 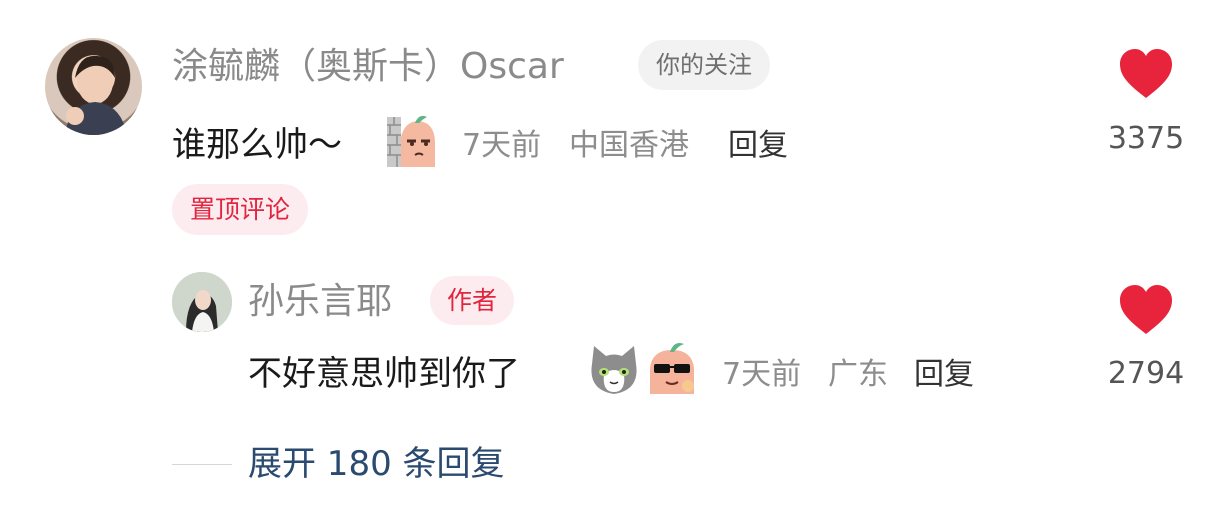 I want to click on reply-time: 7天前, so click(x=762, y=374).